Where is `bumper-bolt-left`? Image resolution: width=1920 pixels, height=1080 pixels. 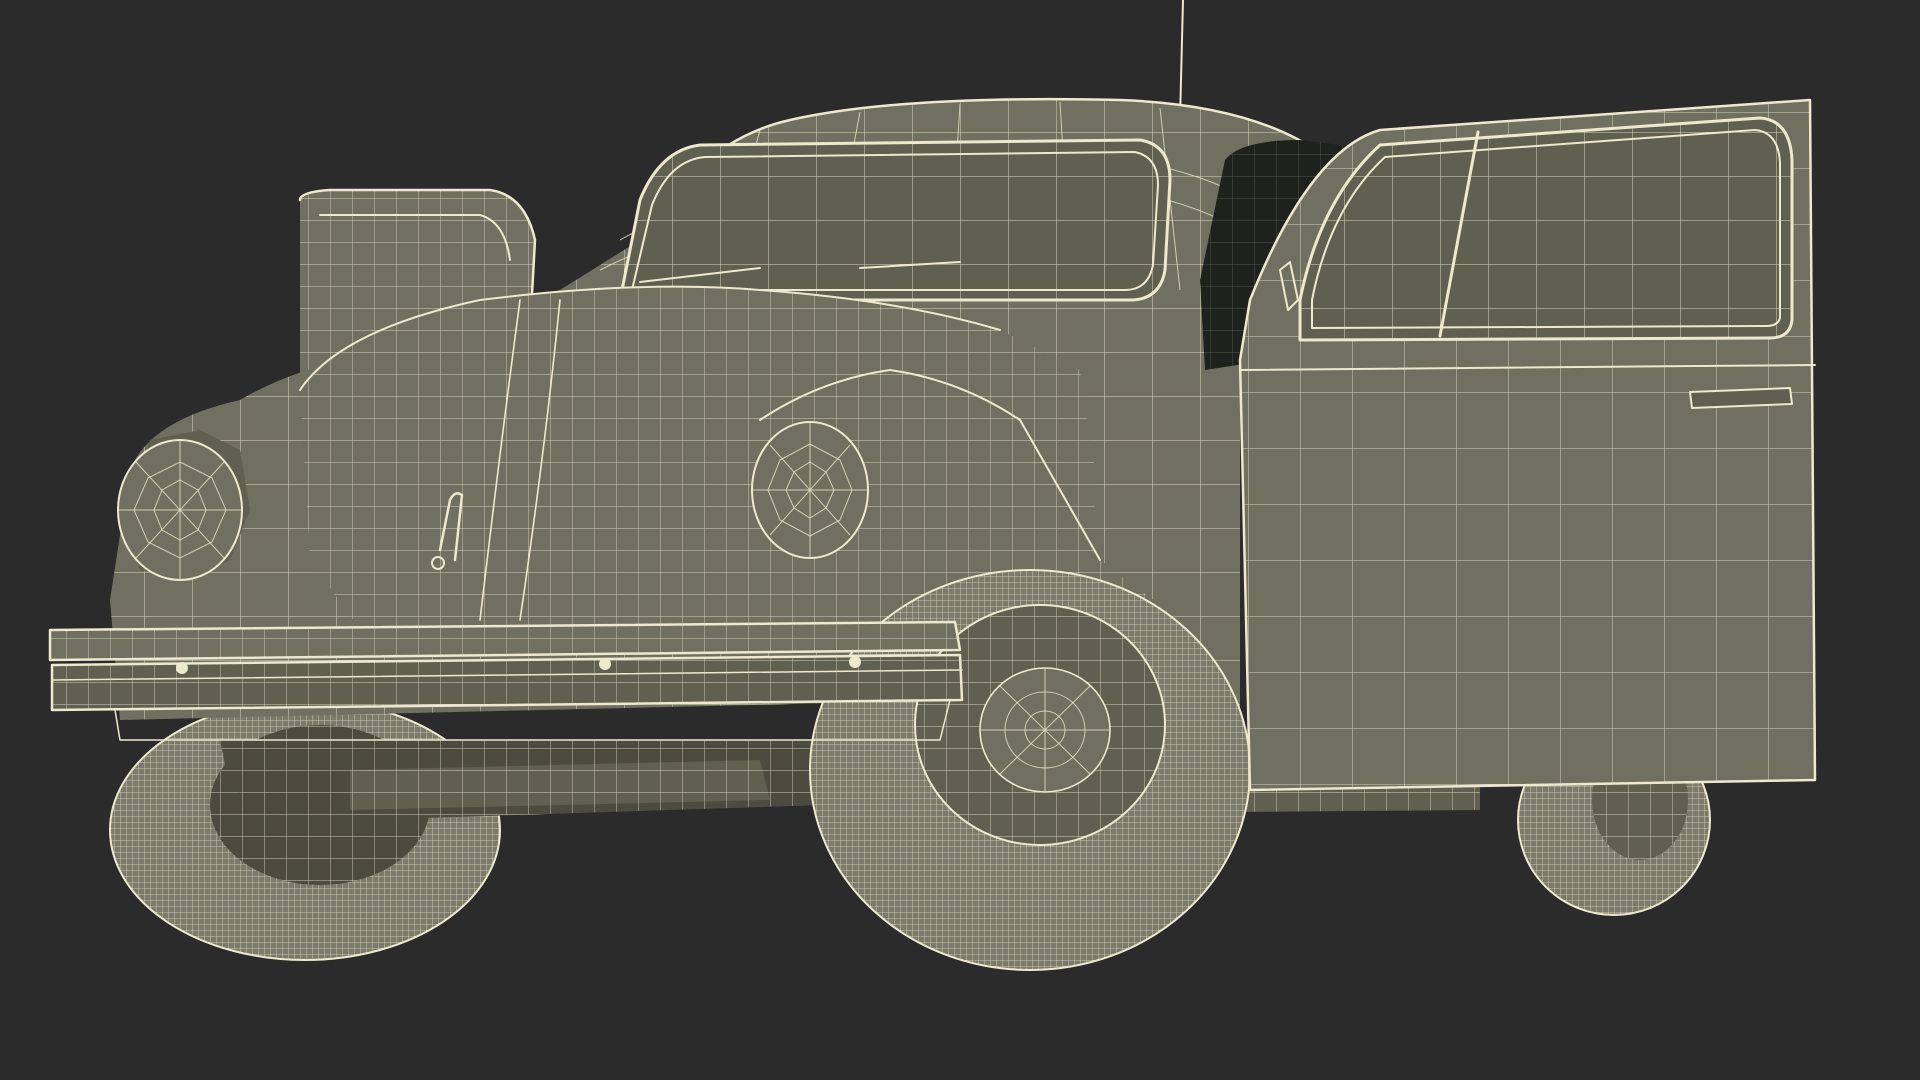
bumper-bolt-left is located at coordinates (182, 668).